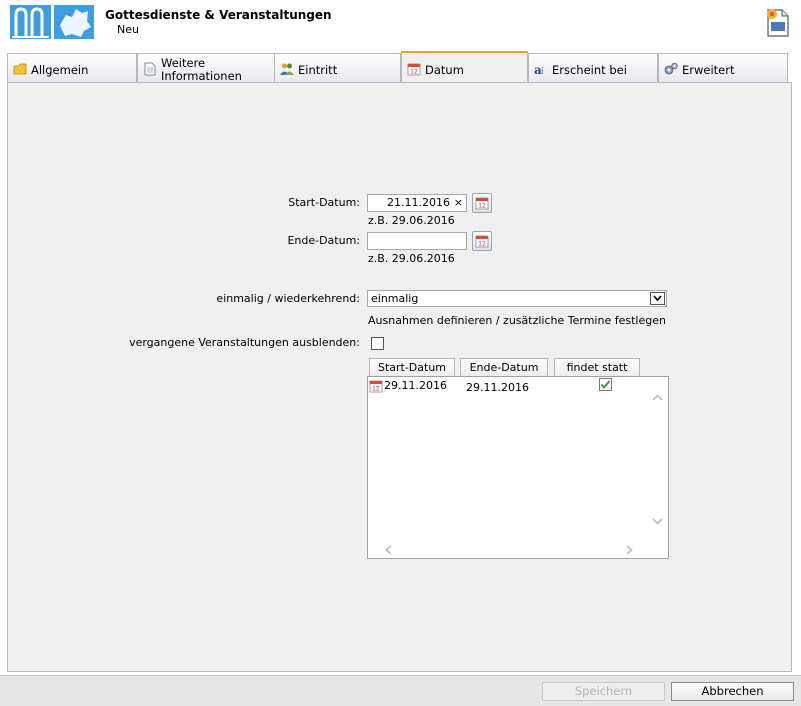  What do you see at coordinates (318, 70) in the screenshot?
I see `tab-label: Eintritt` at bounding box center [318, 70].